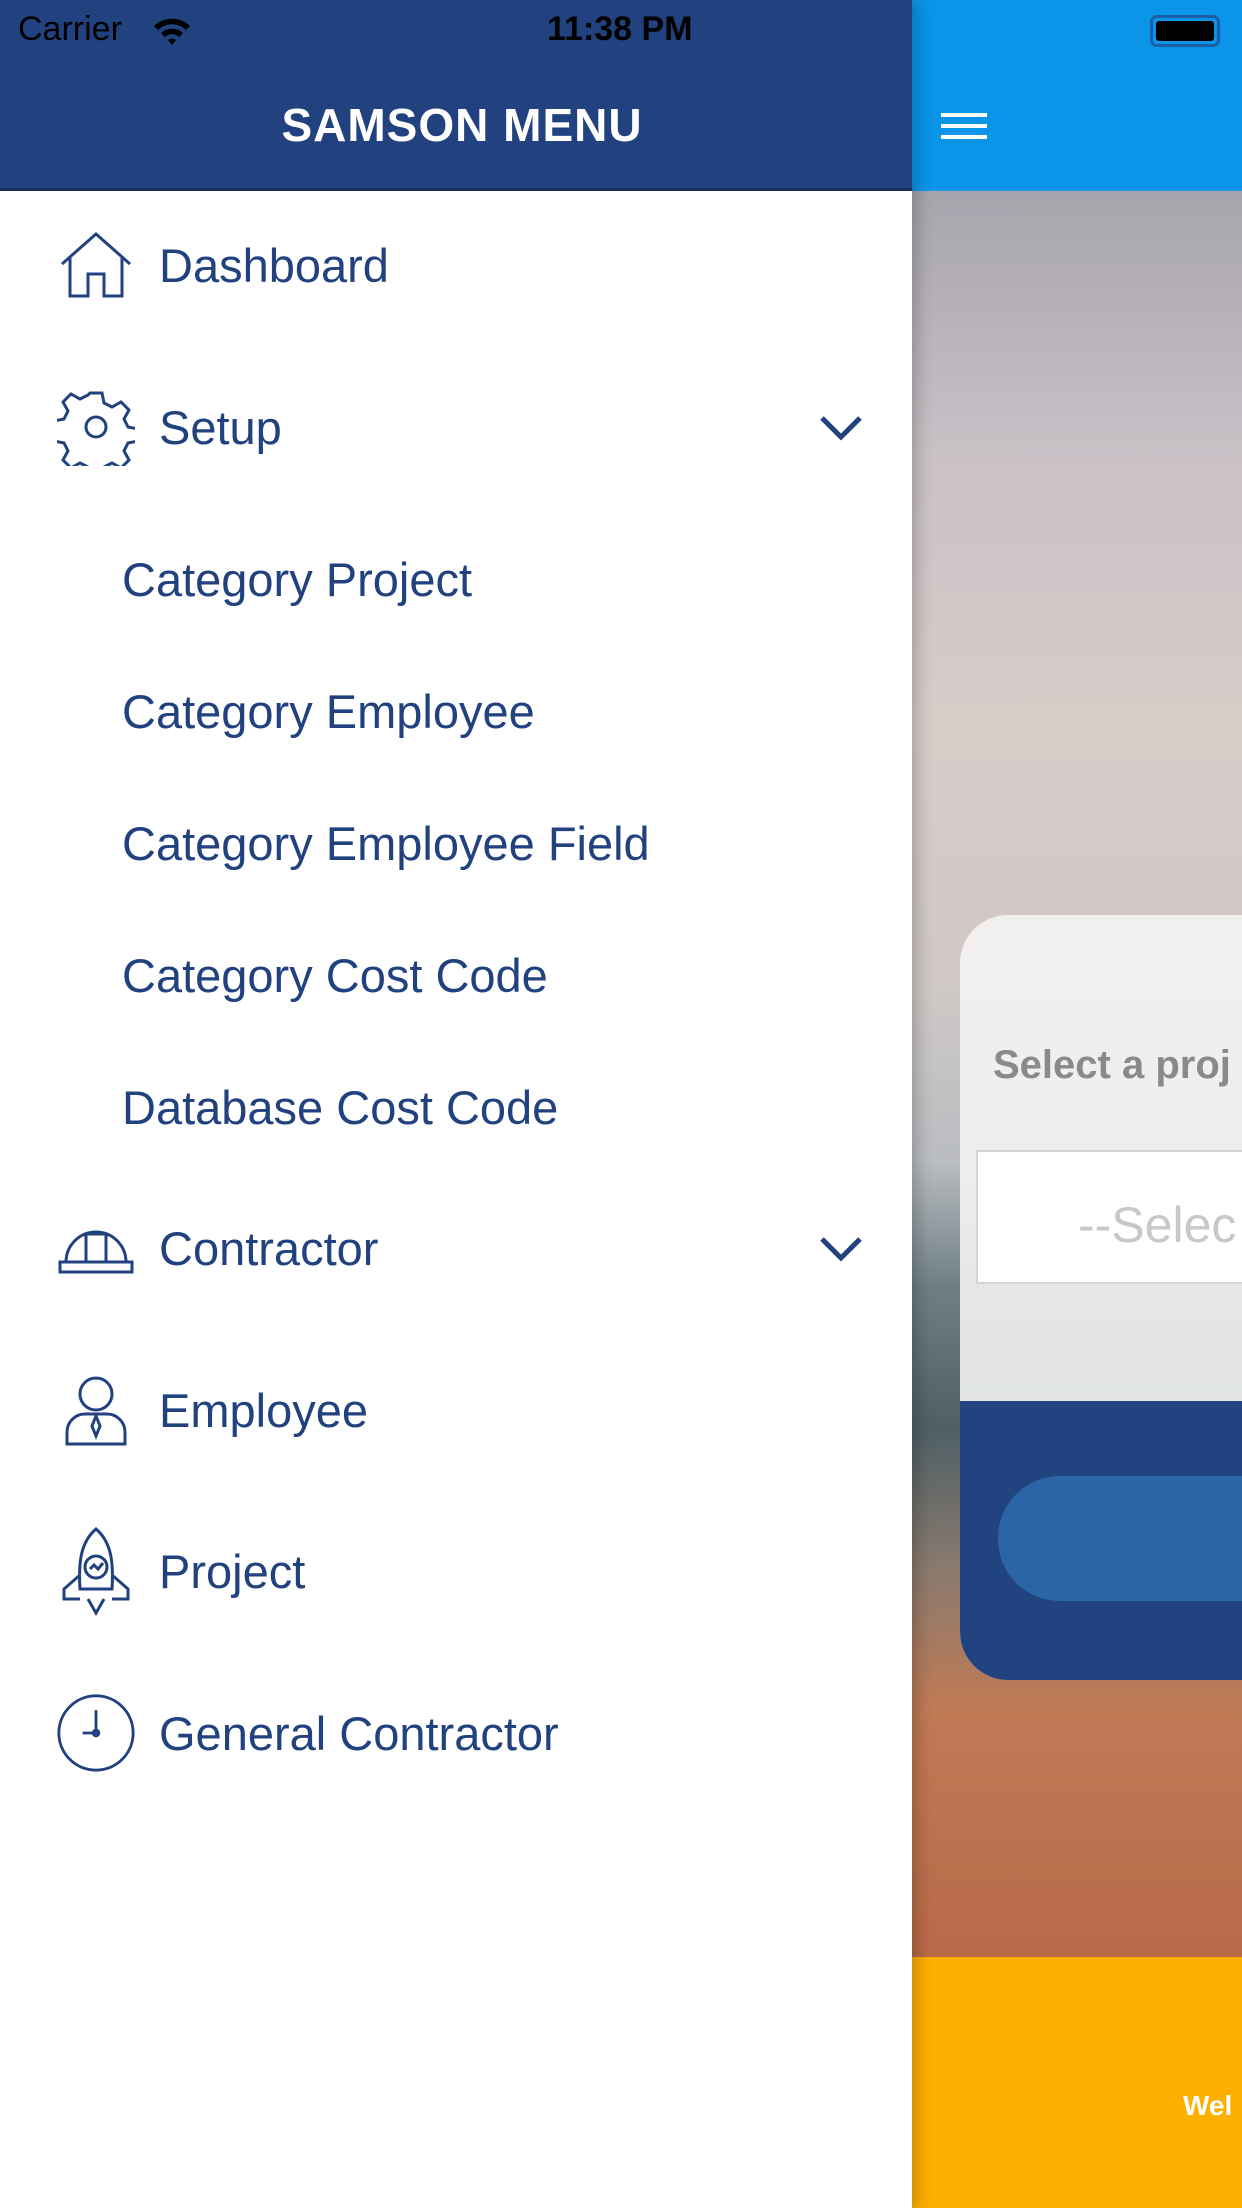 The image size is (1242, 2208). Describe the element at coordinates (335, 975) in the screenshot. I see `menu-label: Category Cost Code` at that location.